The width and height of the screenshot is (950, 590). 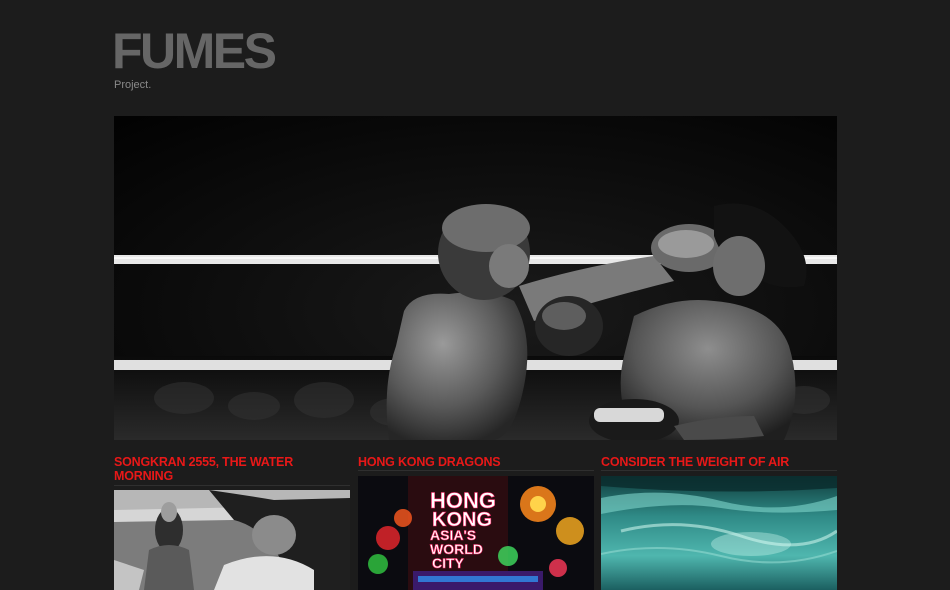 I want to click on ocean-wave-photo, so click(x=719, y=533).